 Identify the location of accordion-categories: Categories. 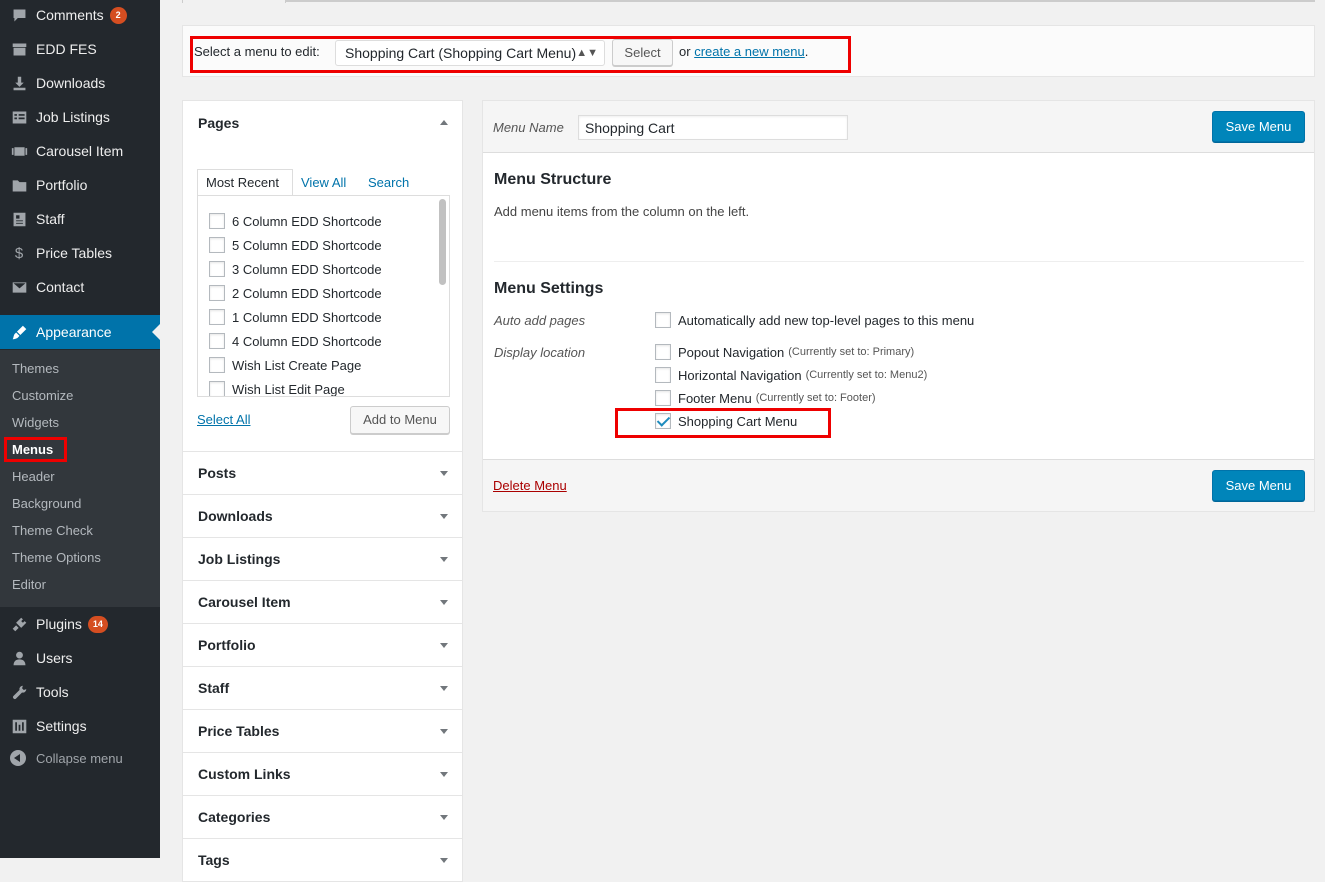
(322, 817).